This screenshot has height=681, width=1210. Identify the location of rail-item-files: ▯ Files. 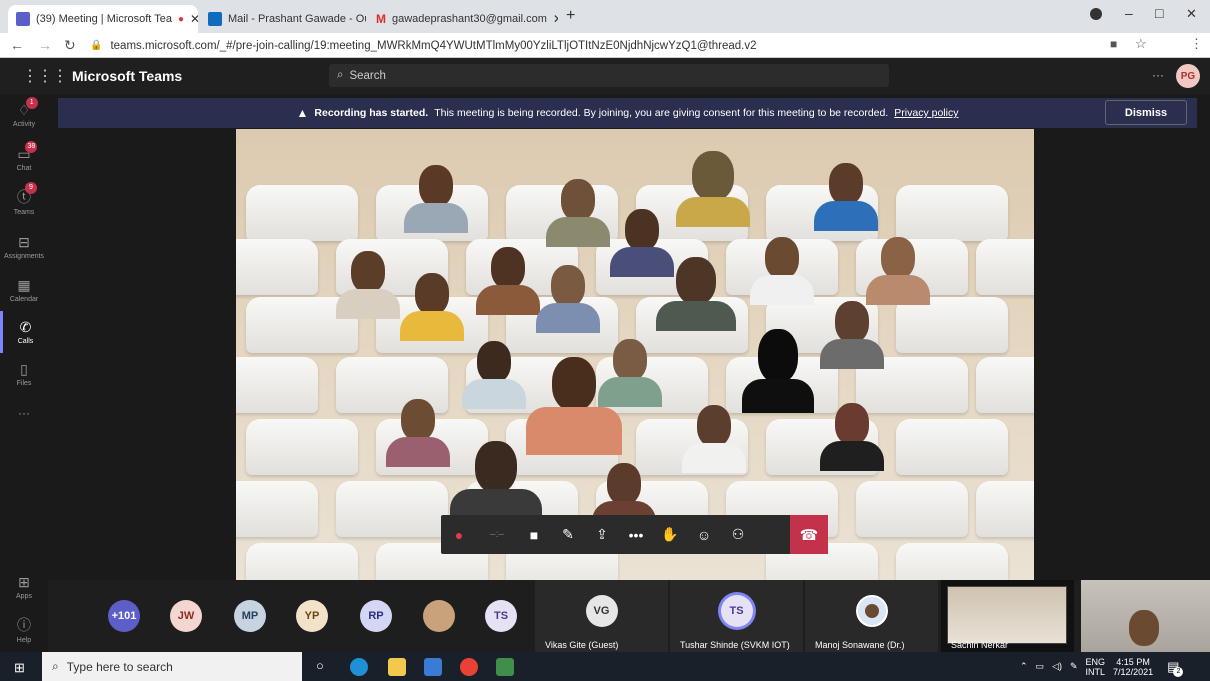
(24, 374).